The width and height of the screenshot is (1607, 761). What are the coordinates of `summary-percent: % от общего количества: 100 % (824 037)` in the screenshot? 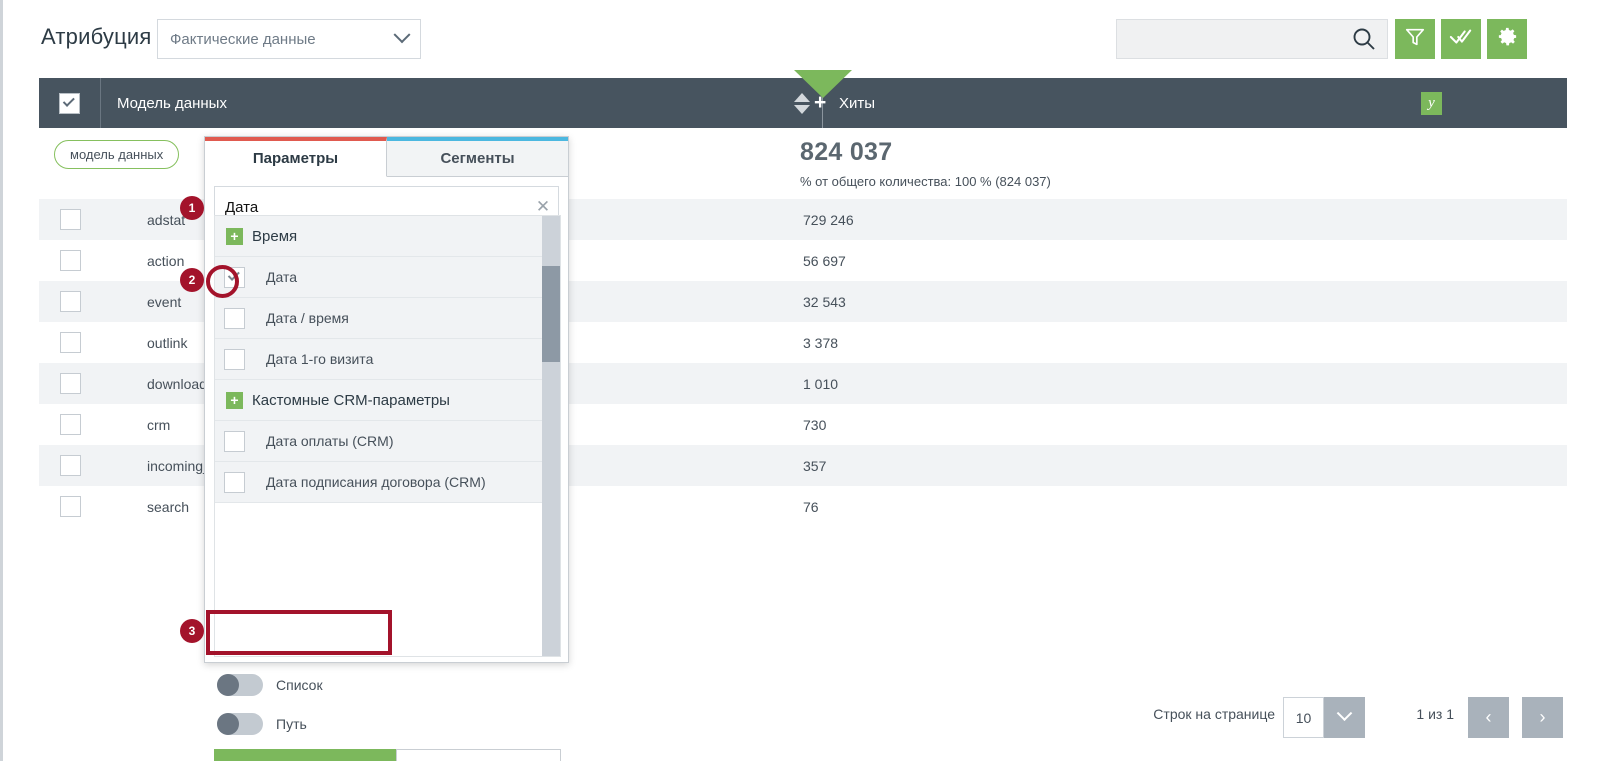 It's located at (925, 181).